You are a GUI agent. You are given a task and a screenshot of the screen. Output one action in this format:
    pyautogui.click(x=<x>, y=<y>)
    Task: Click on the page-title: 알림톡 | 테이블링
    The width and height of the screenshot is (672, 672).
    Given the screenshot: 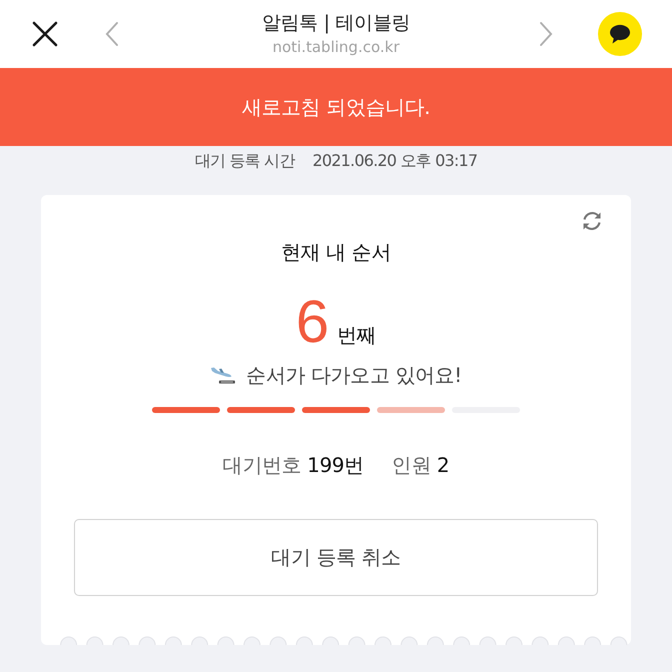 What is the action you would take?
    pyautogui.click(x=336, y=23)
    